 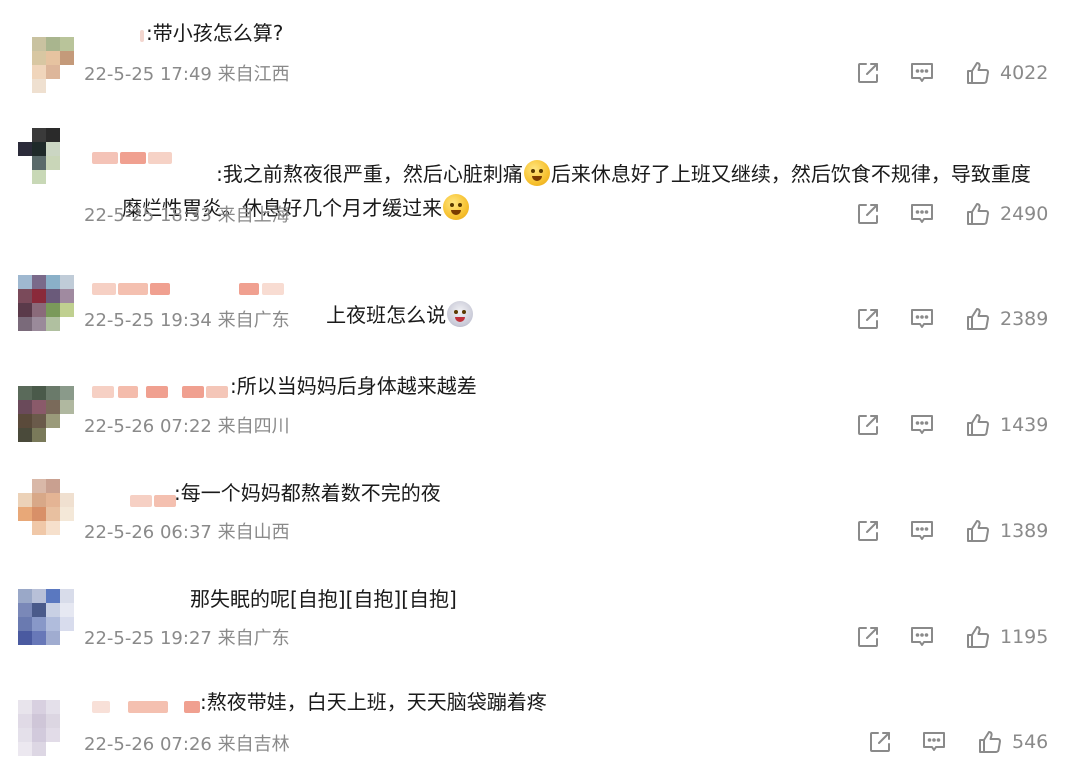 I want to click on like-button: 1439, so click(x=1006, y=425).